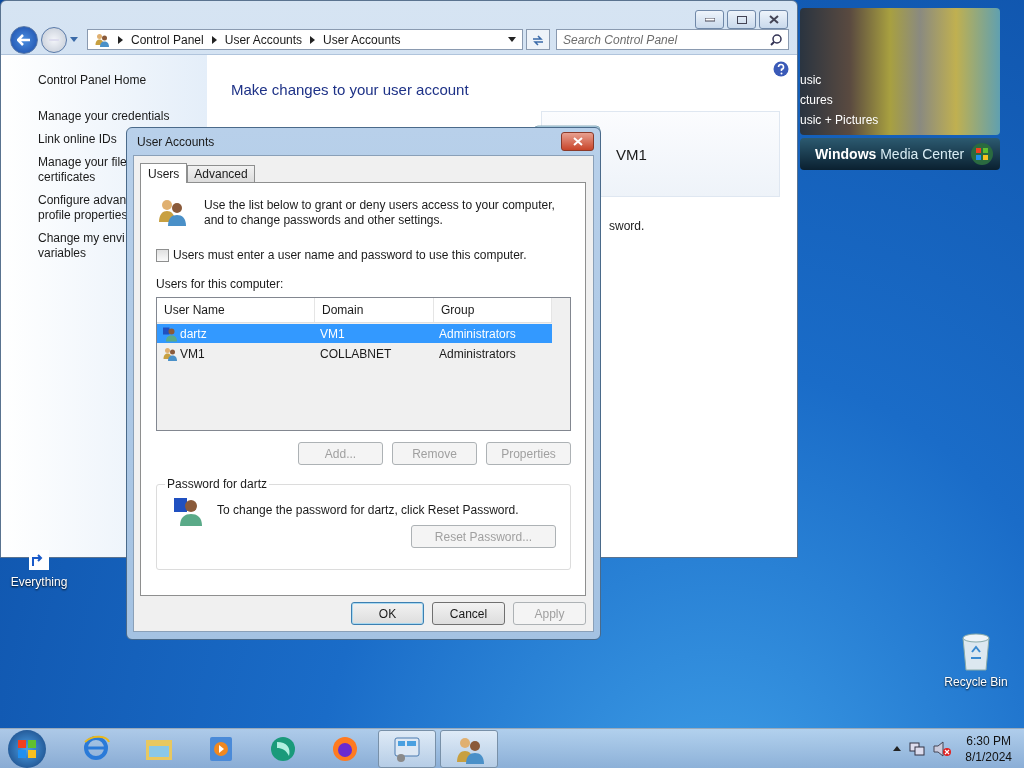  What do you see at coordinates (374, 310) in the screenshot?
I see `column-header: Domain` at bounding box center [374, 310].